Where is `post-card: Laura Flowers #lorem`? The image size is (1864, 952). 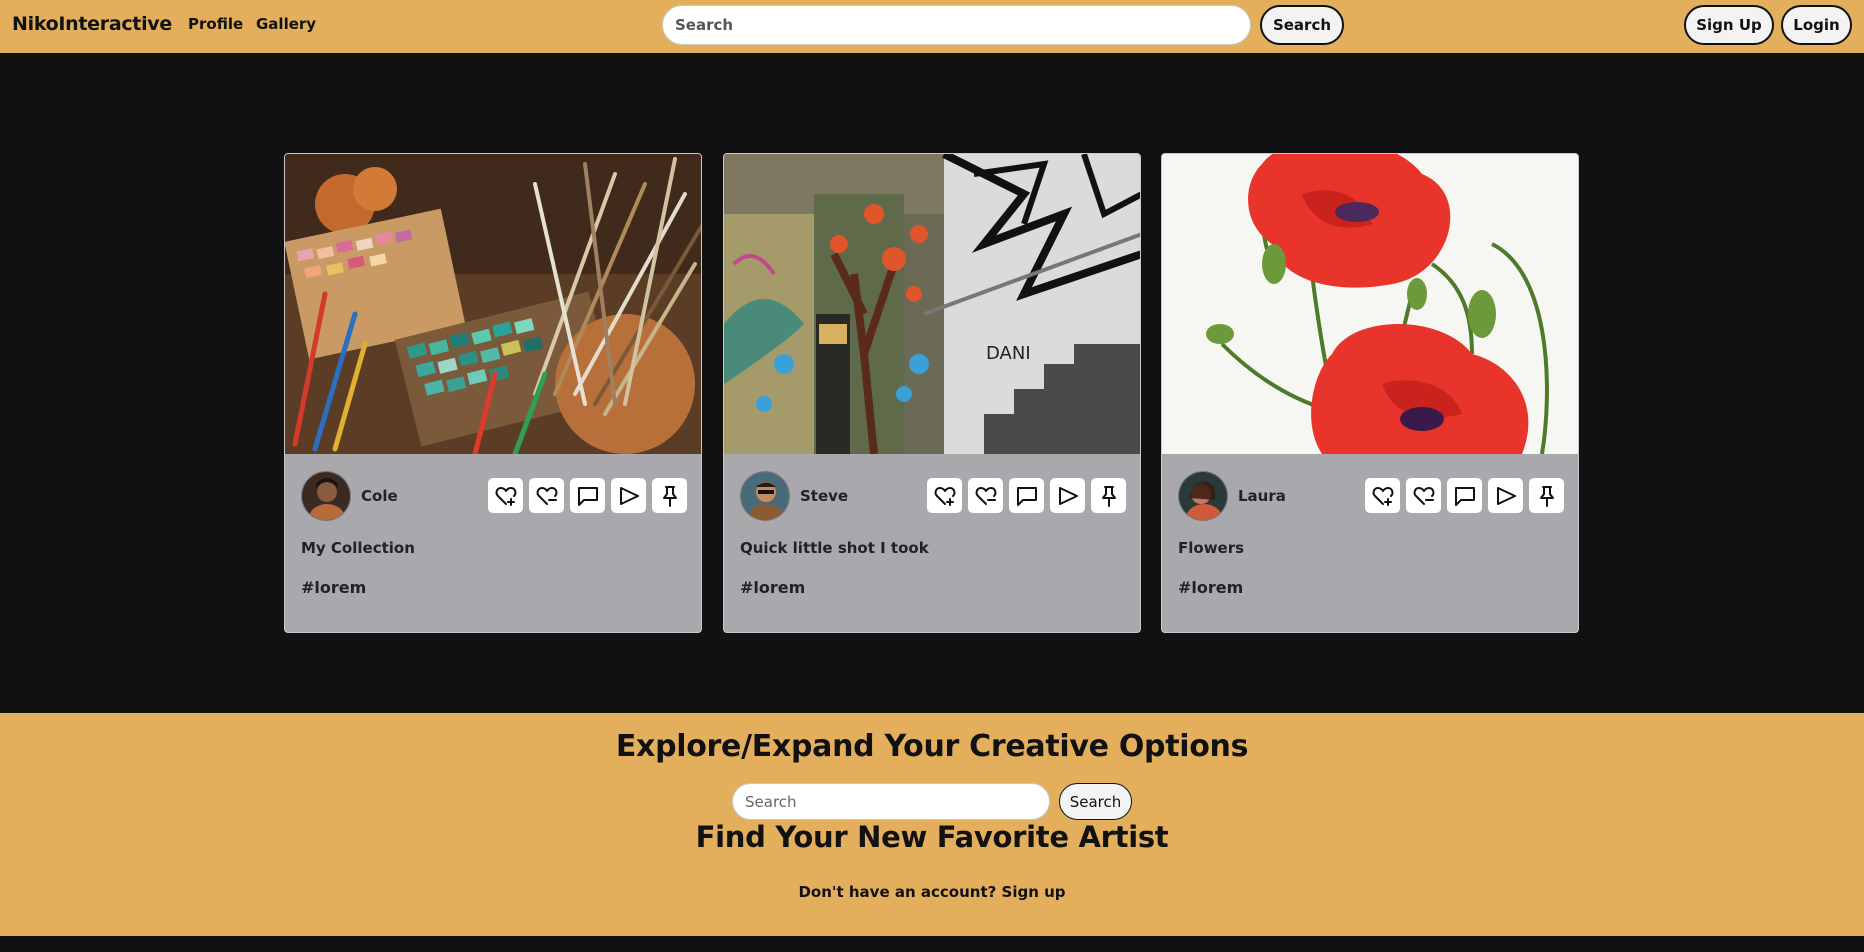 post-card: Laura Flowers #lorem is located at coordinates (1370, 393).